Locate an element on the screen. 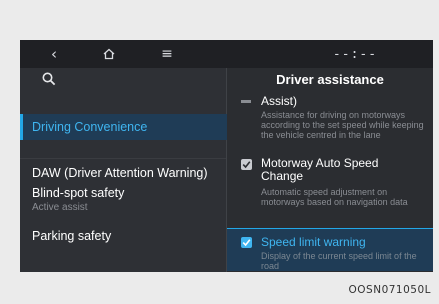 The height and width of the screenshot is (304, 439). option-label: Motorway Auto Speed Change is located at coordinates (320, 169).